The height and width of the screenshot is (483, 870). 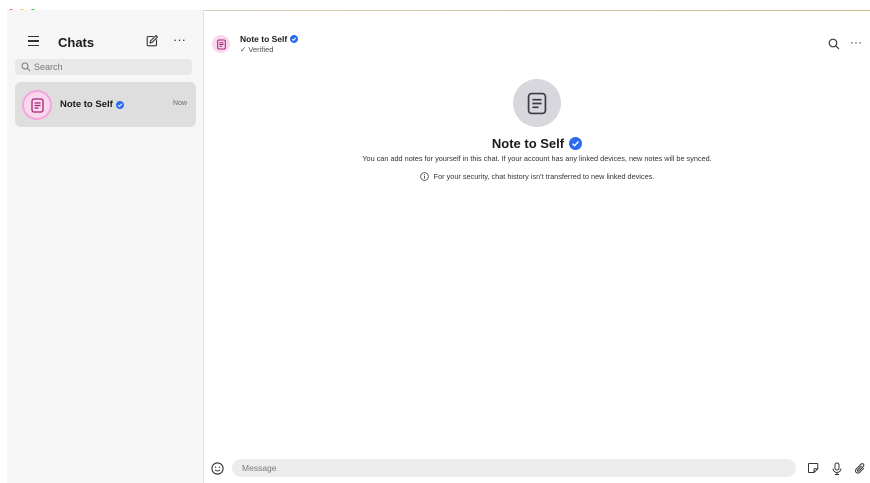 What do you see at coordinates (105, 42) in the screenshot?
I see `sidebar-header: Chats ···` at bounding box center [105, 42].